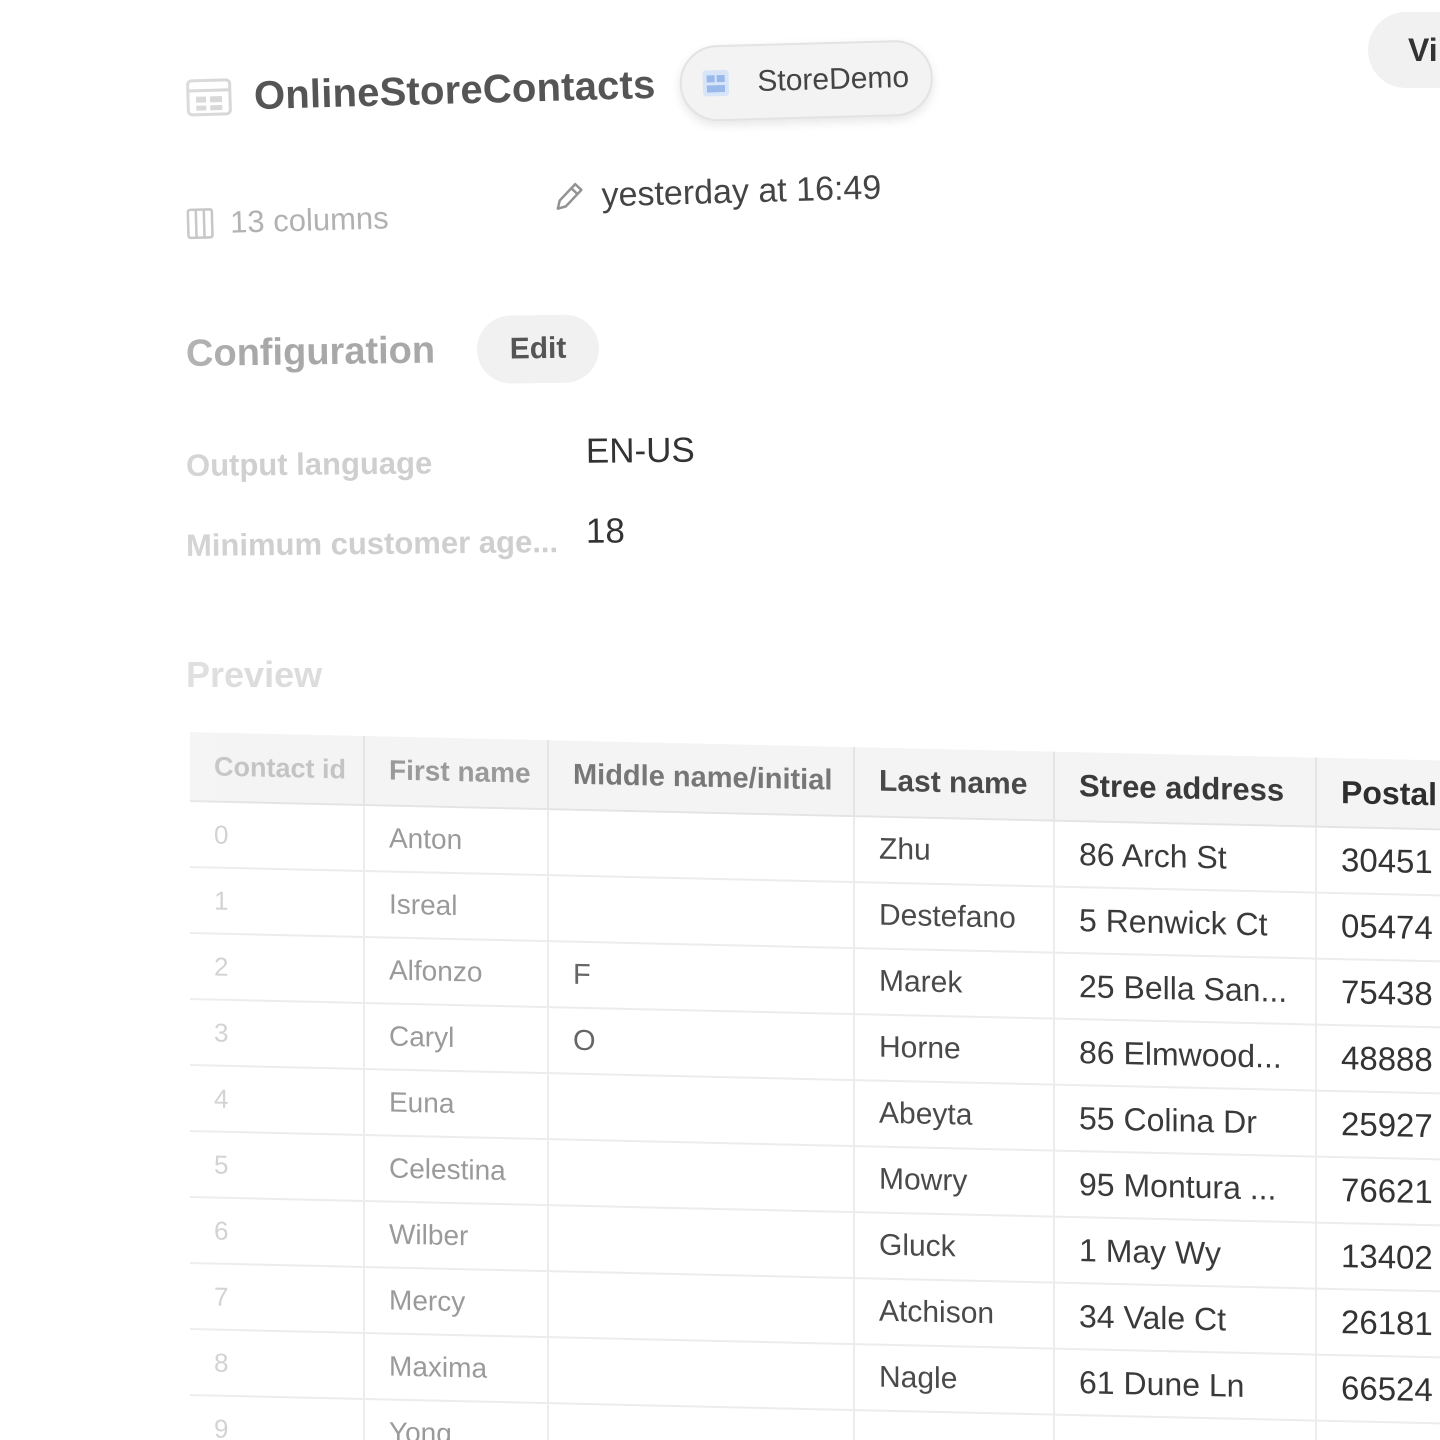  I want to click on column-header: Contact id, so click(277, 768).